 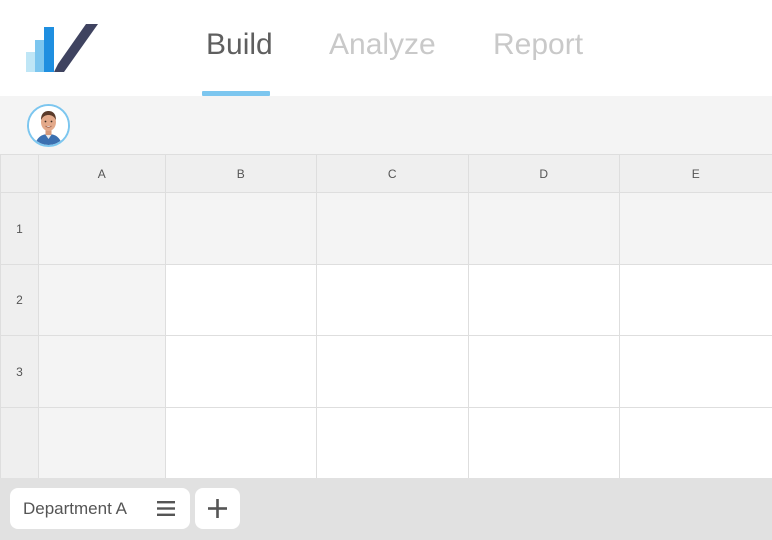 I want to click on plus-icon, so click(x=217, y=508).